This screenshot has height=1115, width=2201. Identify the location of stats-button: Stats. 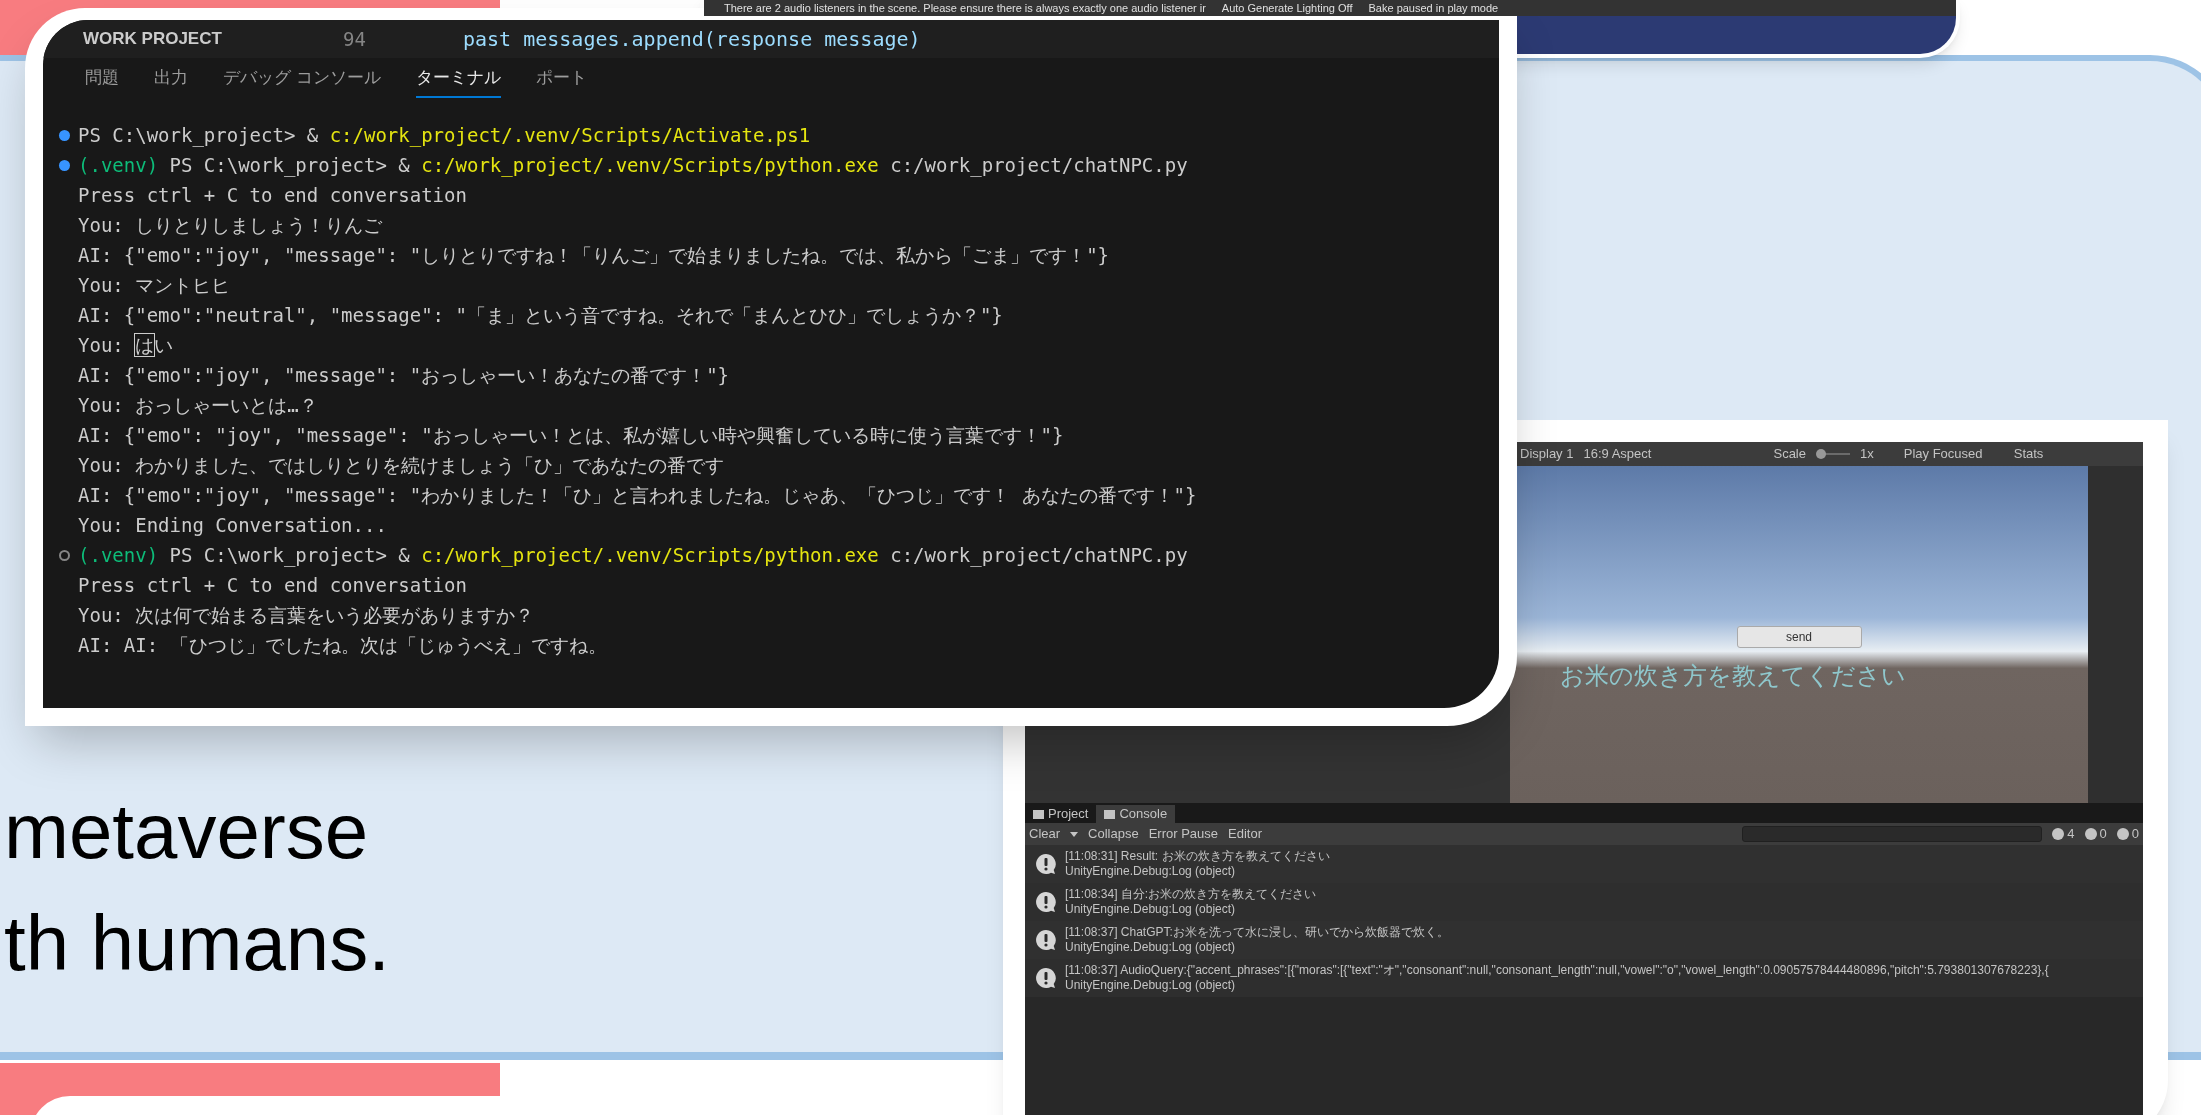
(2028, 454).